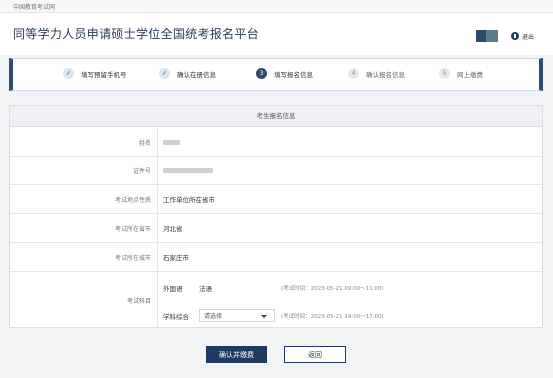 The width and height of the screenshot is (553, 378). I want to click on masked-id, so click(188, 170).